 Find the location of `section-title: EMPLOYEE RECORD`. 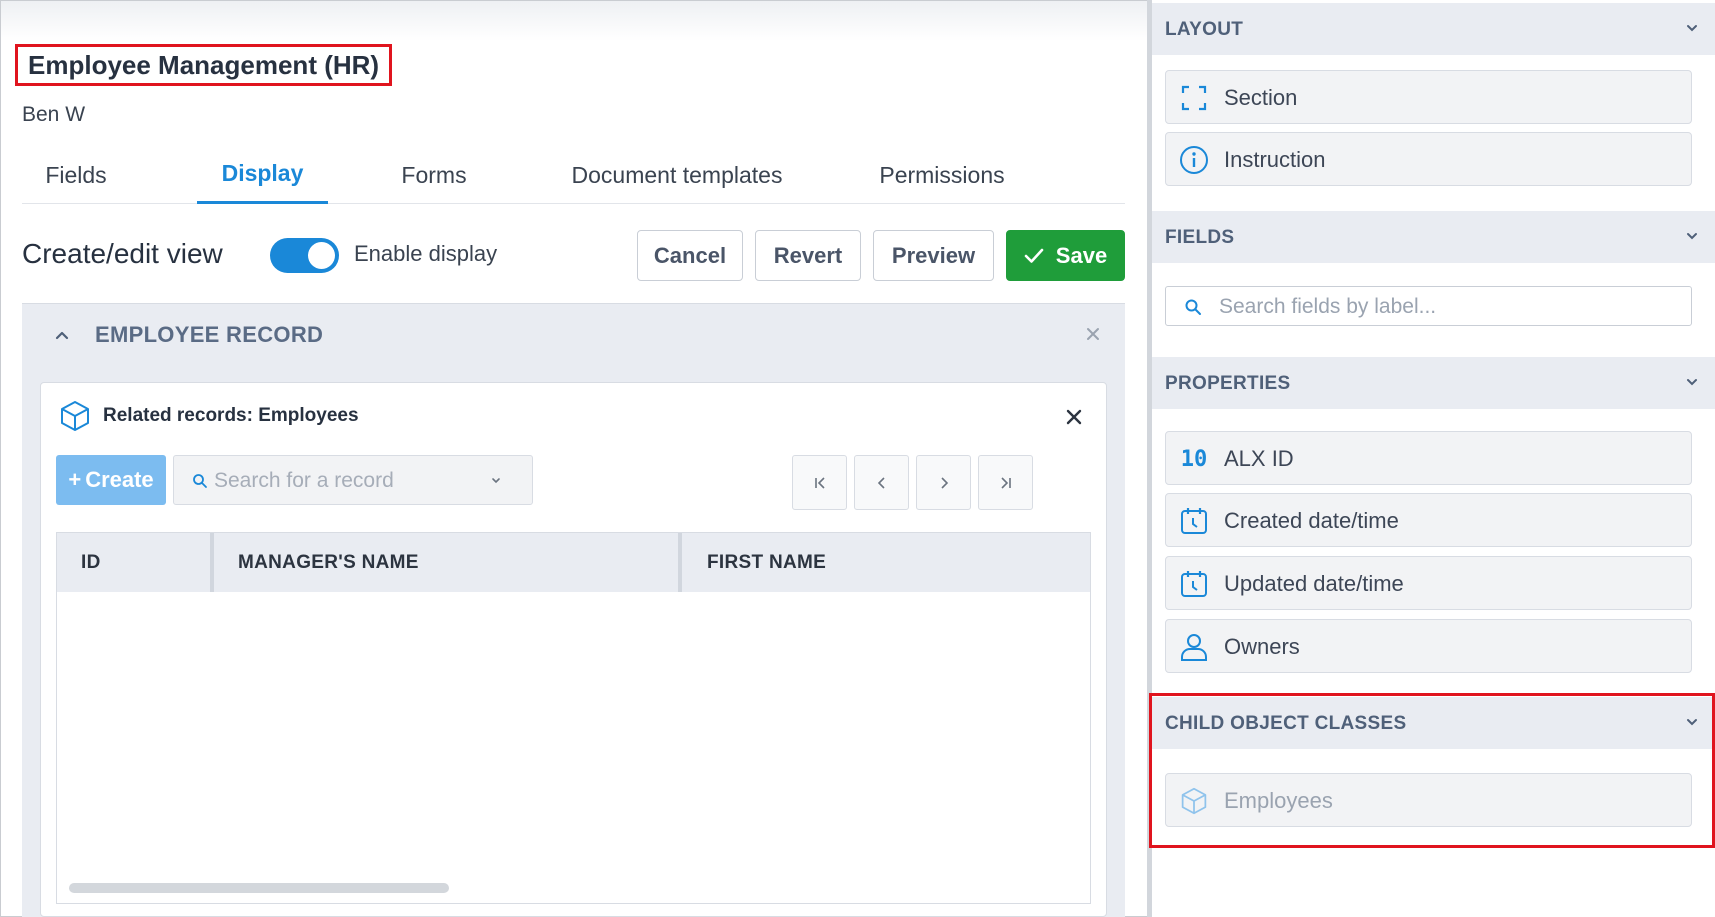

section-title: EMPLOYEE RECORD is located at coordinates (209, 334).